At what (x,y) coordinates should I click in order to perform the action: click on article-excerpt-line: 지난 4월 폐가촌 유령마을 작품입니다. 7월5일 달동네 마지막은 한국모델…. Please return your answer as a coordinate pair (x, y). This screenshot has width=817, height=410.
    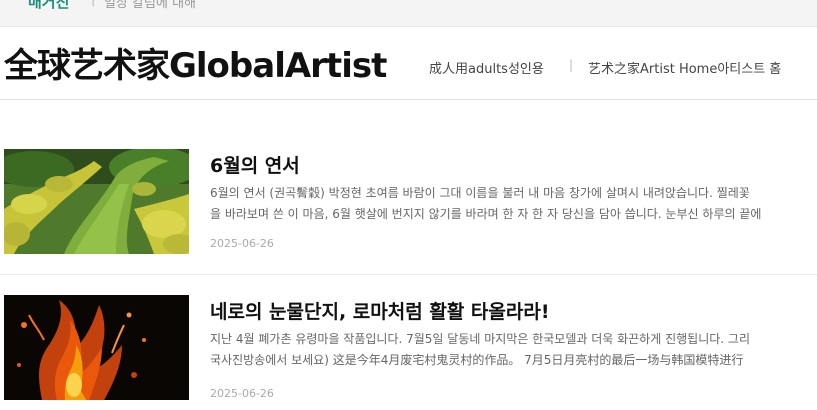
    Looking at the image, I should click on (480, 339).